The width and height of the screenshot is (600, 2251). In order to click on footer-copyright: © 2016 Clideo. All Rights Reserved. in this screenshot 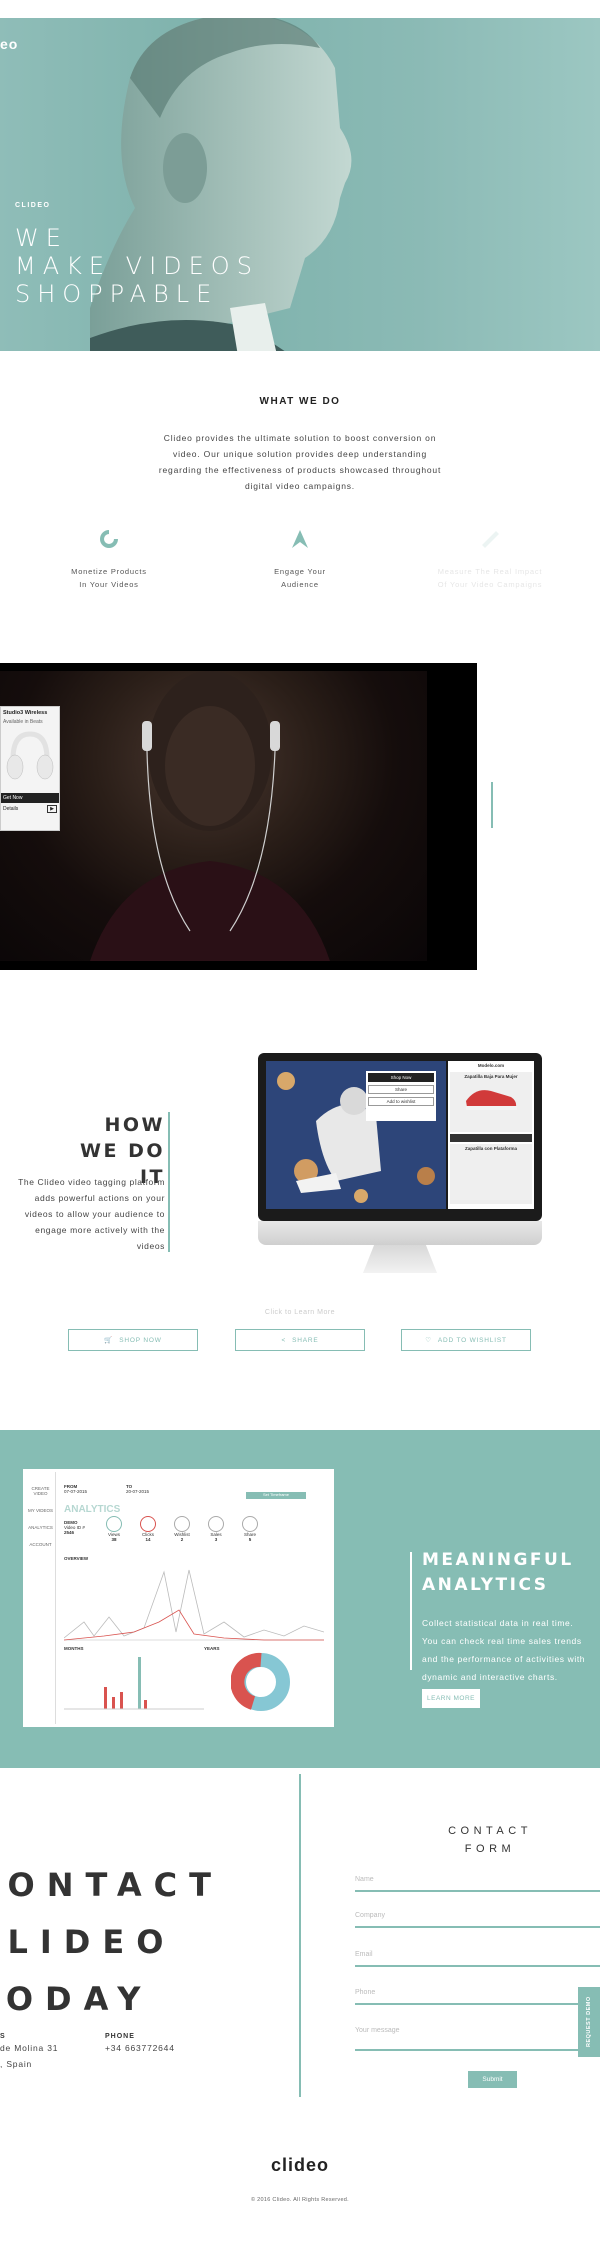, I will do `click(299, 2200)`.